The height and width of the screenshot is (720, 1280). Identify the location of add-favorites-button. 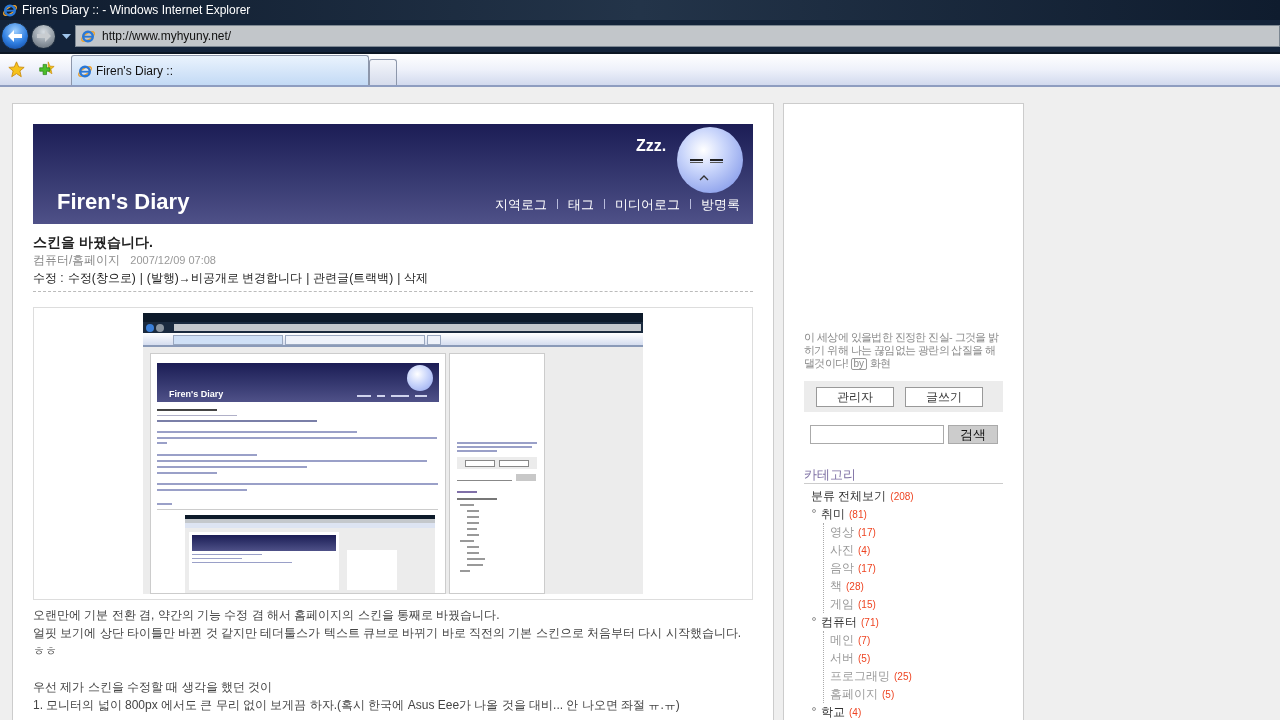
(46, 69).